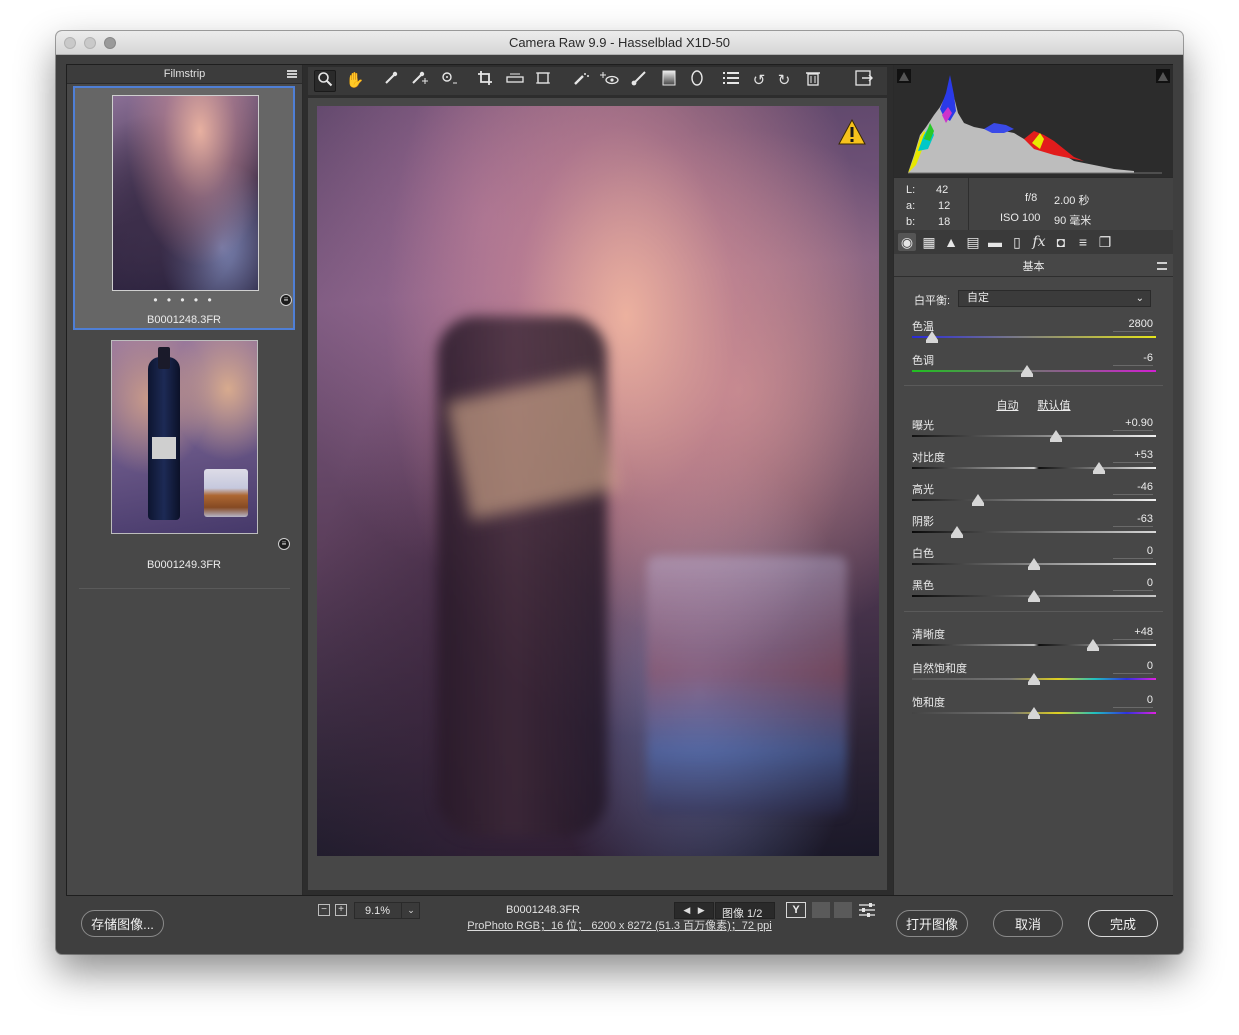 Image resolution: width=1239 pixels, height=1035 pixels. I want to click on filmstrip-header: Filmstrip, so click(184, 74).